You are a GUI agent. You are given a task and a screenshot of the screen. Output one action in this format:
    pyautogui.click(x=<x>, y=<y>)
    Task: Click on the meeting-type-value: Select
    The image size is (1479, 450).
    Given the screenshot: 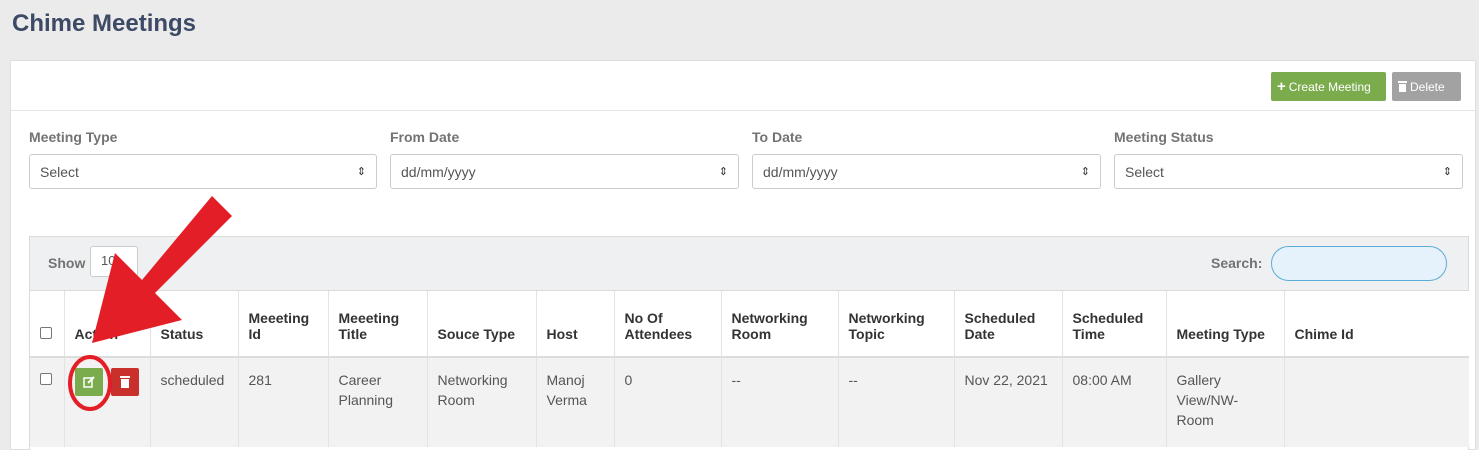 What is the action you would take?
    pyautogui.click(x=59, y=171)
    